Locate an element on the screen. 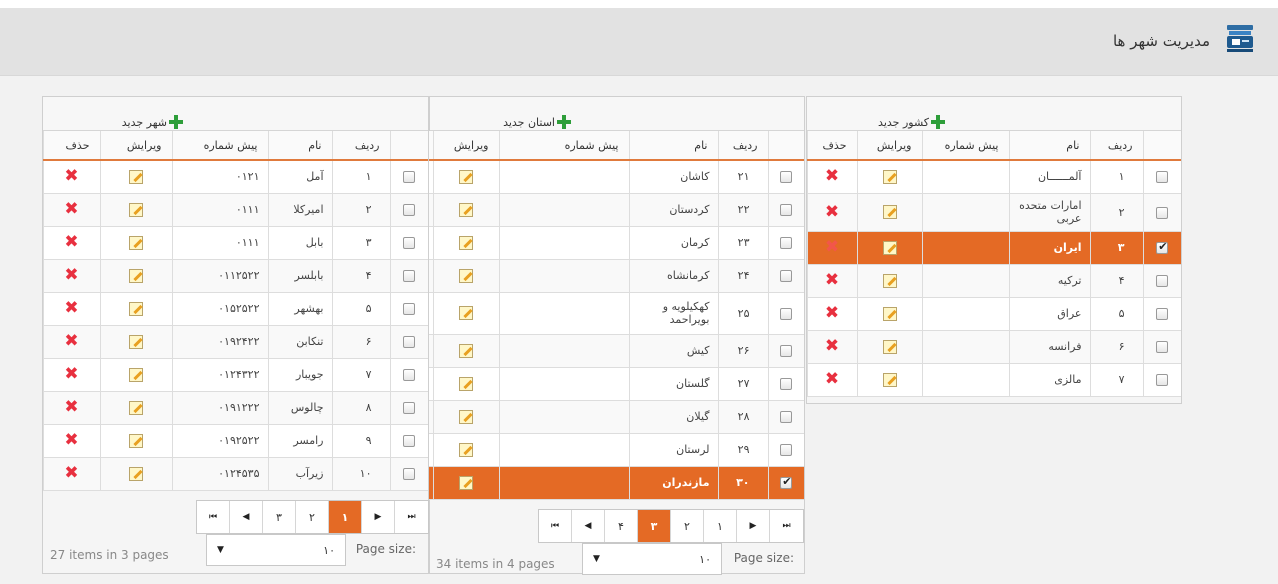  page-button: ۲ is located at coordinates (312, 517).